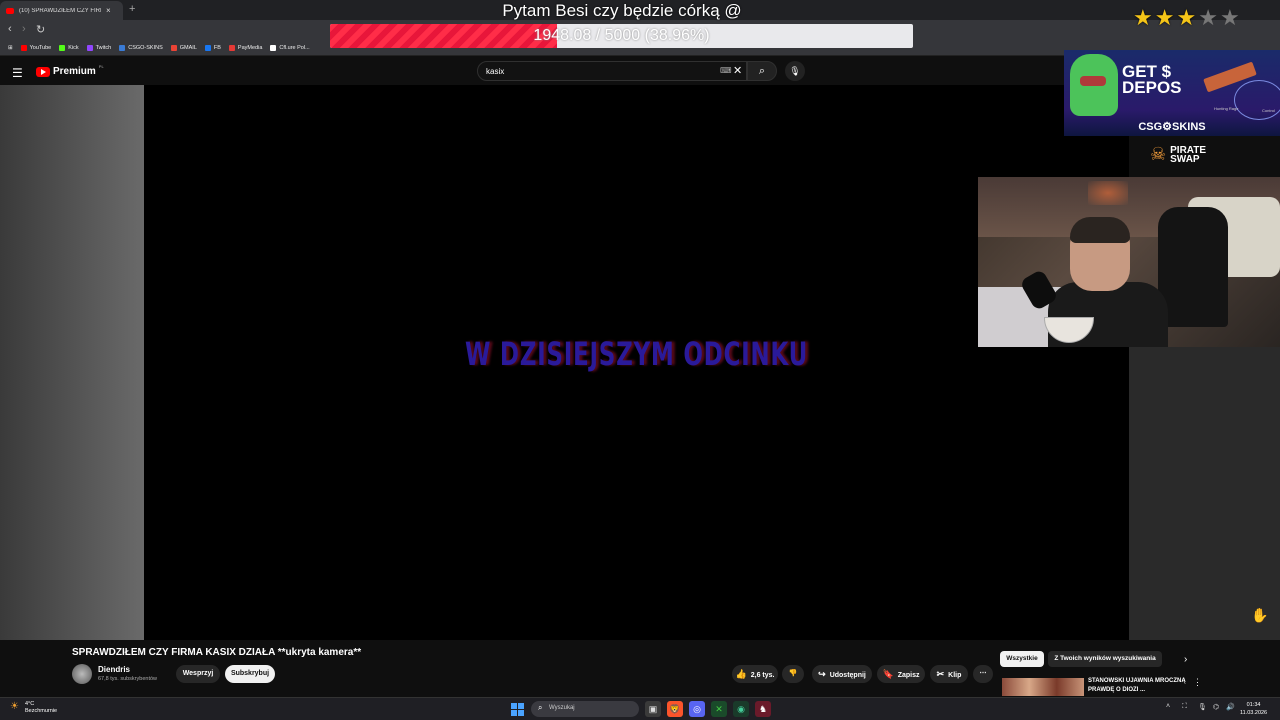  I want to click on save-button: 🔖 Zapisz, so click(901, 674).